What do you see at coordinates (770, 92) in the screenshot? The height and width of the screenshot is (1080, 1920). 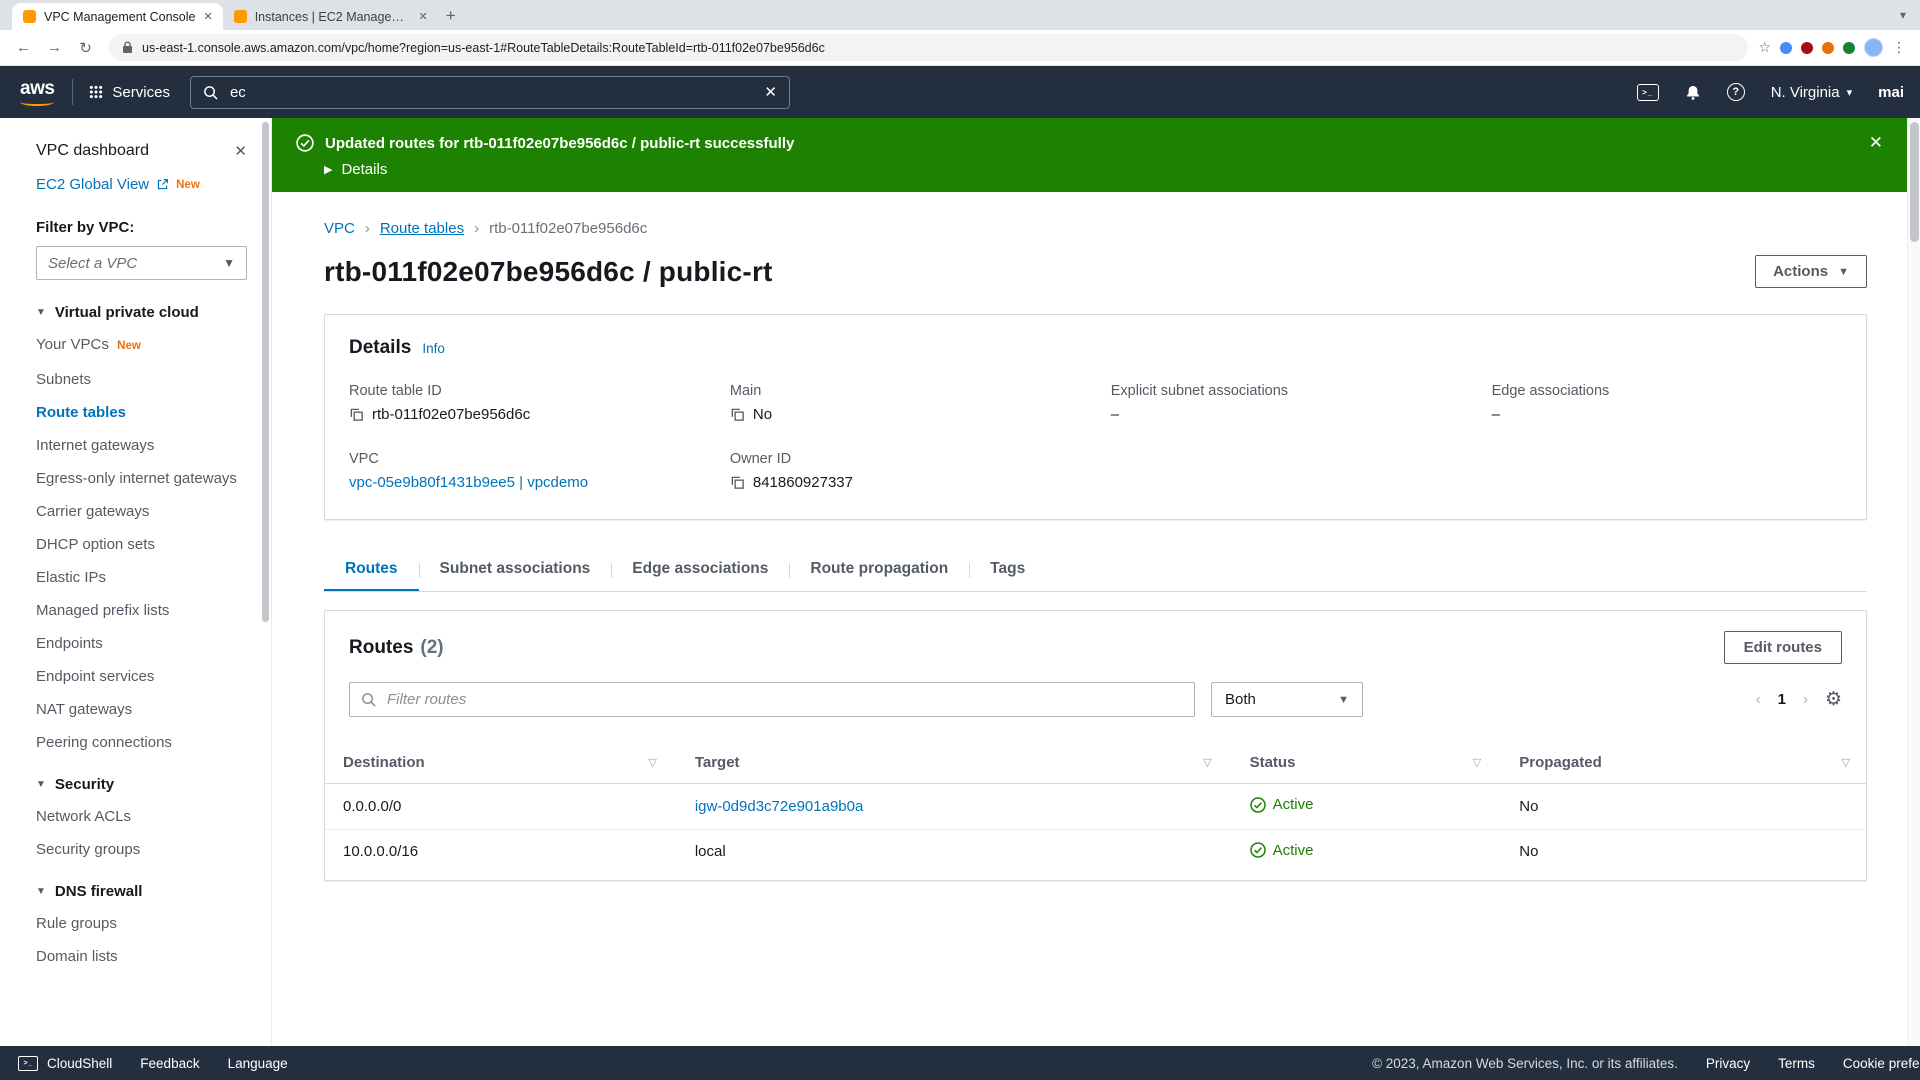 I see `search-clear-icon: ✕` at bounding box center [770, 92].